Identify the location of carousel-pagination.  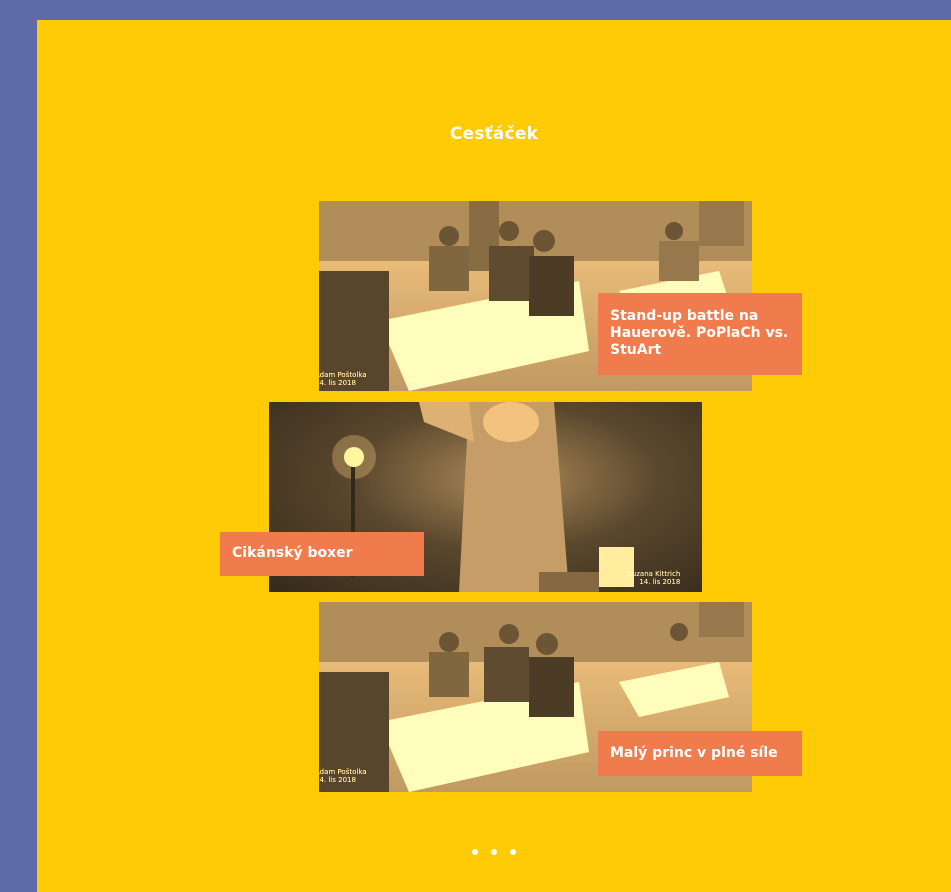
(494, 849).